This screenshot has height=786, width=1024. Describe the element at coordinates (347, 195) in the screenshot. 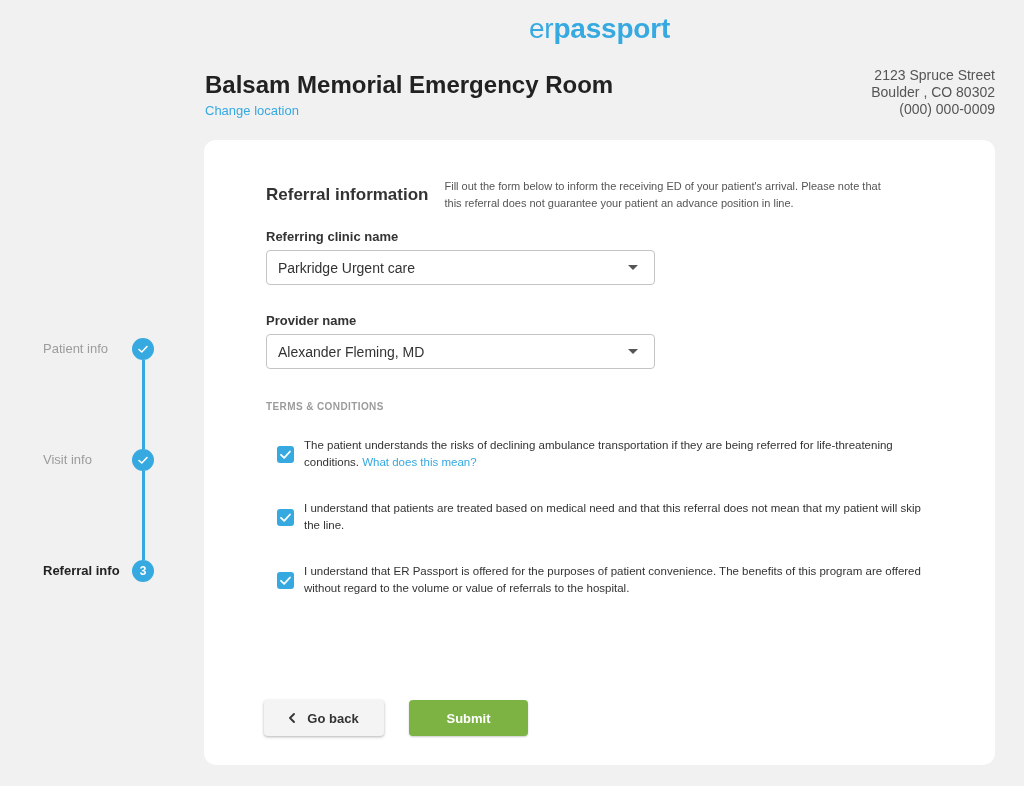

I see `form-title: Referral information` at that location.